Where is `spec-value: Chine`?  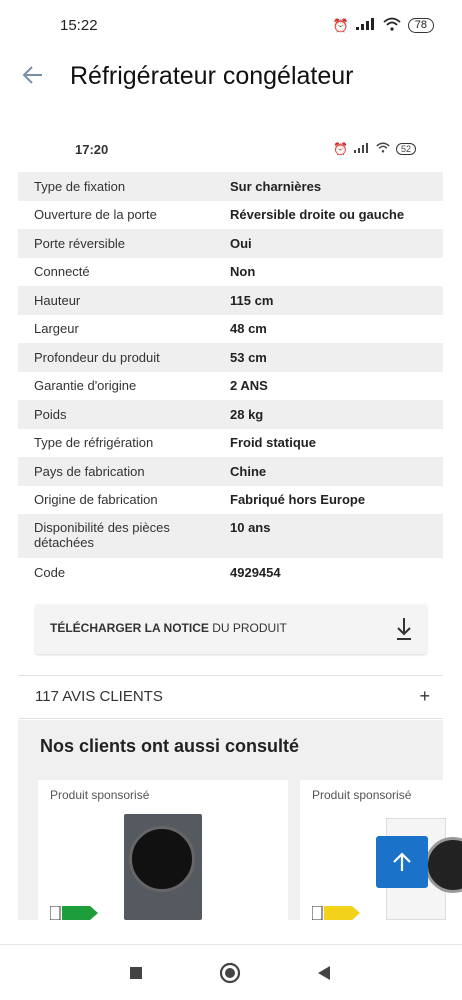 spec-value: Chine is located at coordinates (248, 471).